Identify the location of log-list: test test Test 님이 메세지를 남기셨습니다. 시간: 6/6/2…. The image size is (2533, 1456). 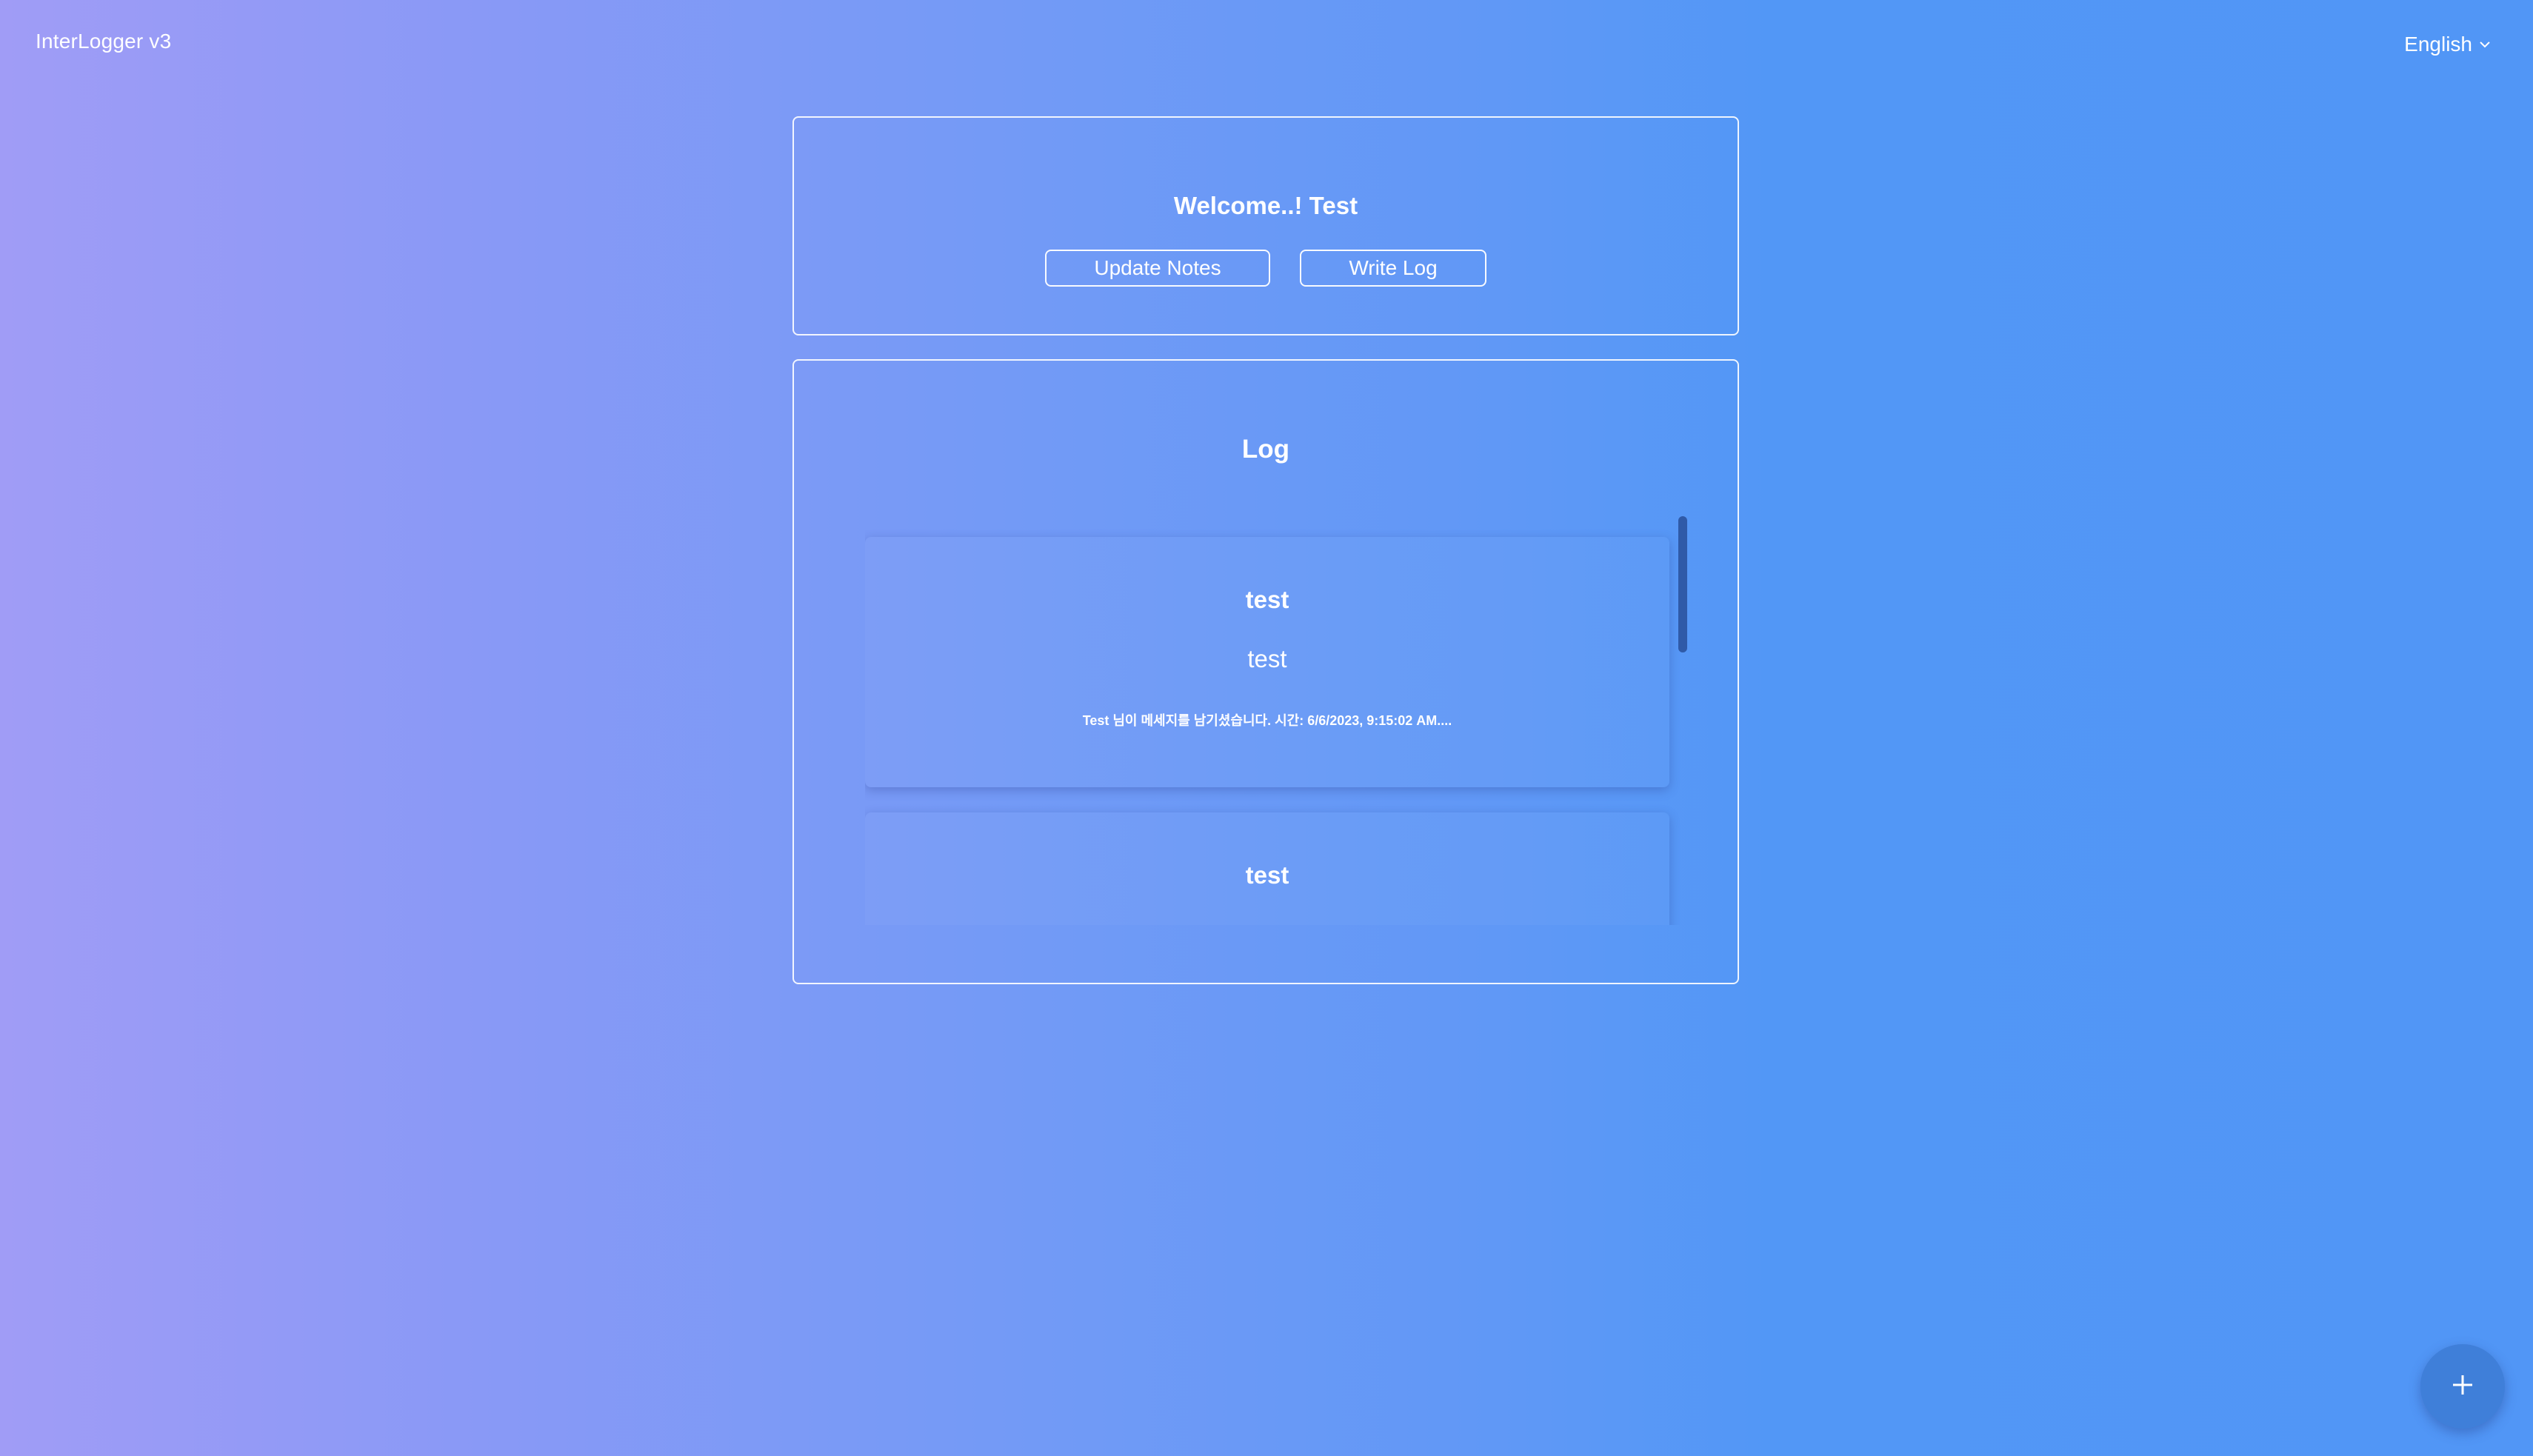
(1267, 720).